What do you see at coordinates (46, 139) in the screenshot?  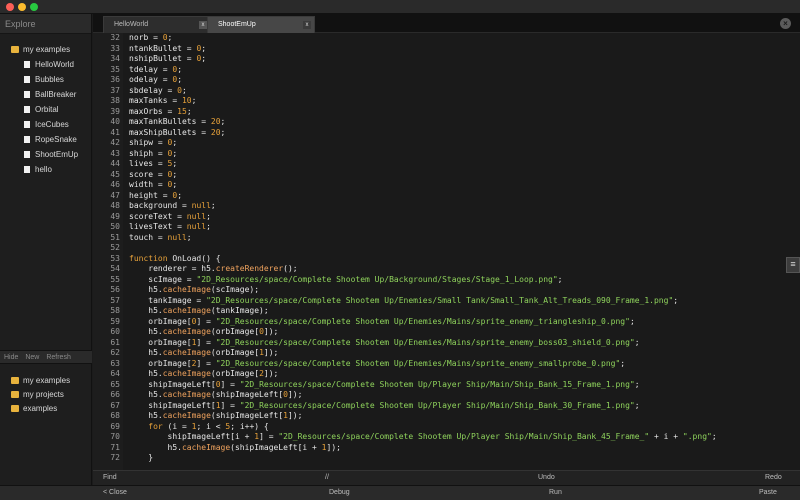 I see `tree-item-ropesnake: RopeSnake` at bounding box center [46, 139].